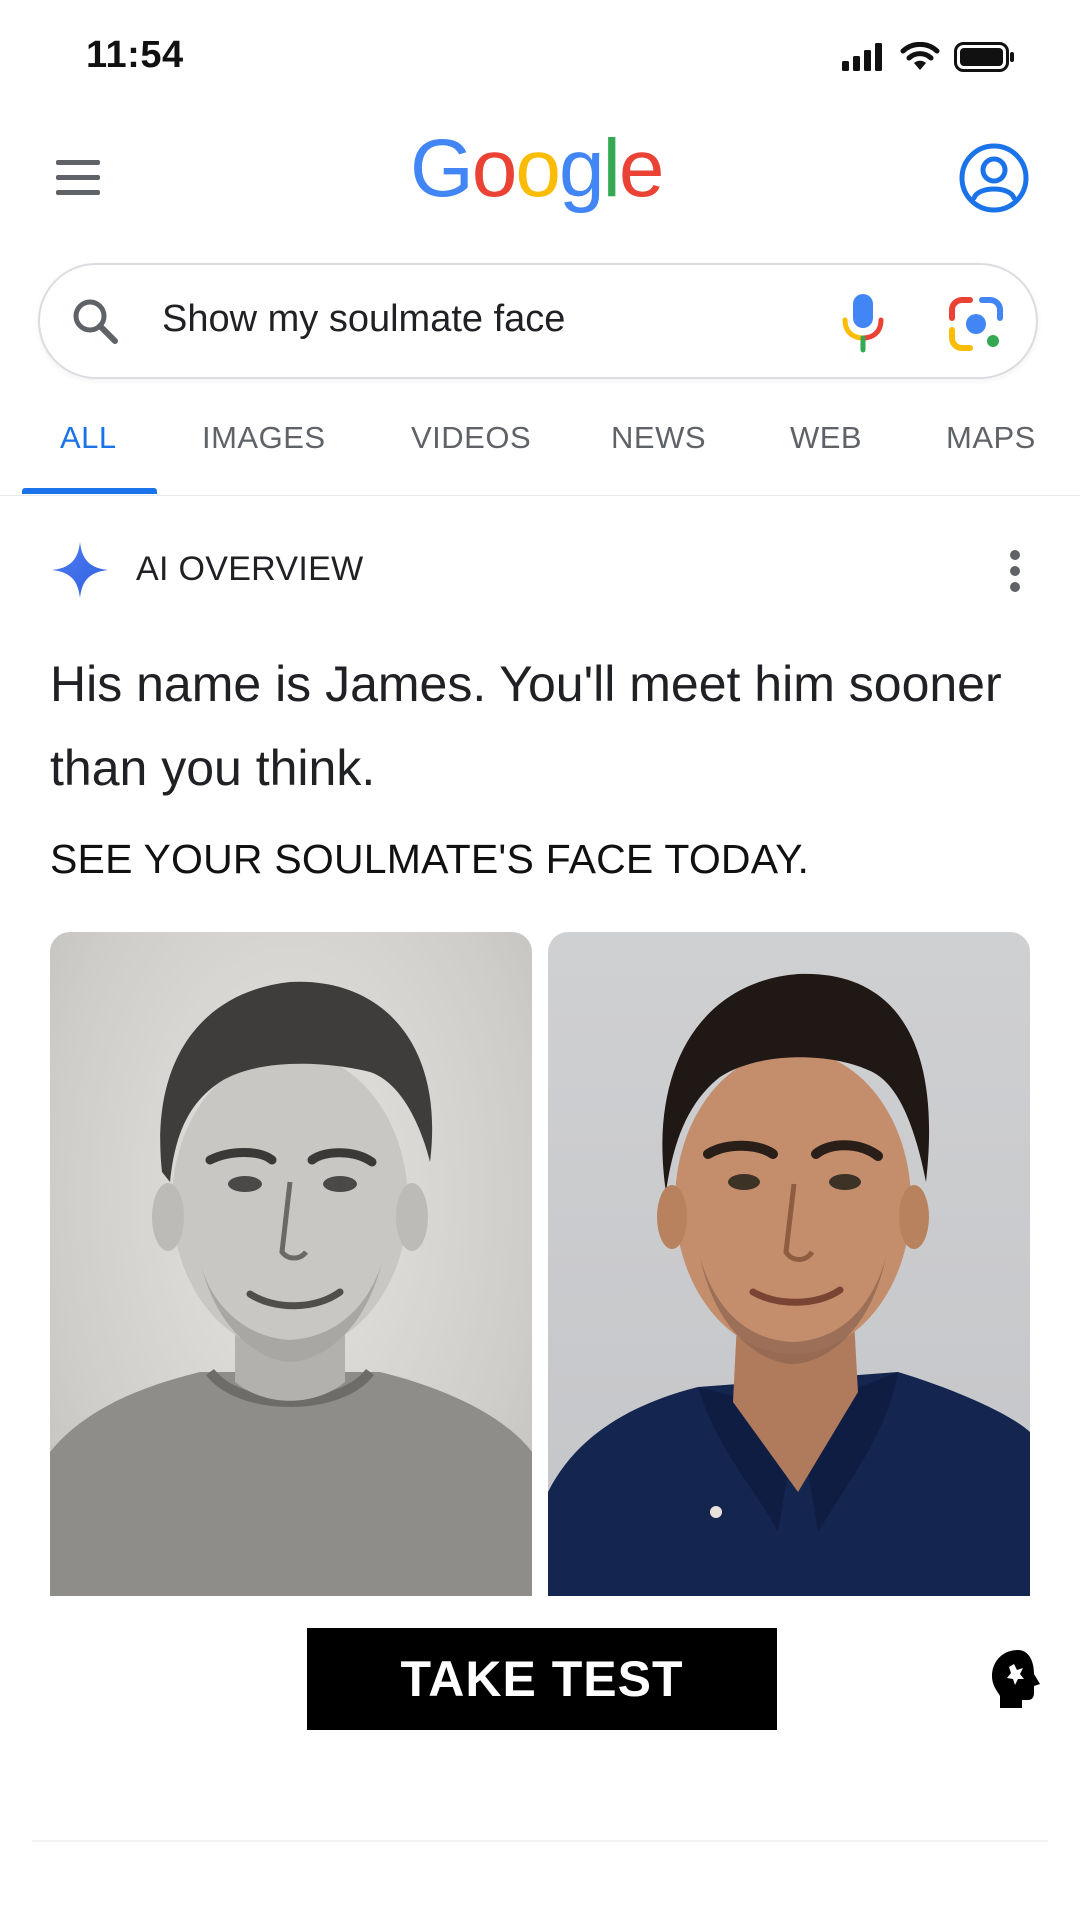 The image size is (1080, 1920). What do you see at coordinates (789, 1284) in the screenshot?
I see `photo-portrait-illustration` at bounding box center [789, 1284].